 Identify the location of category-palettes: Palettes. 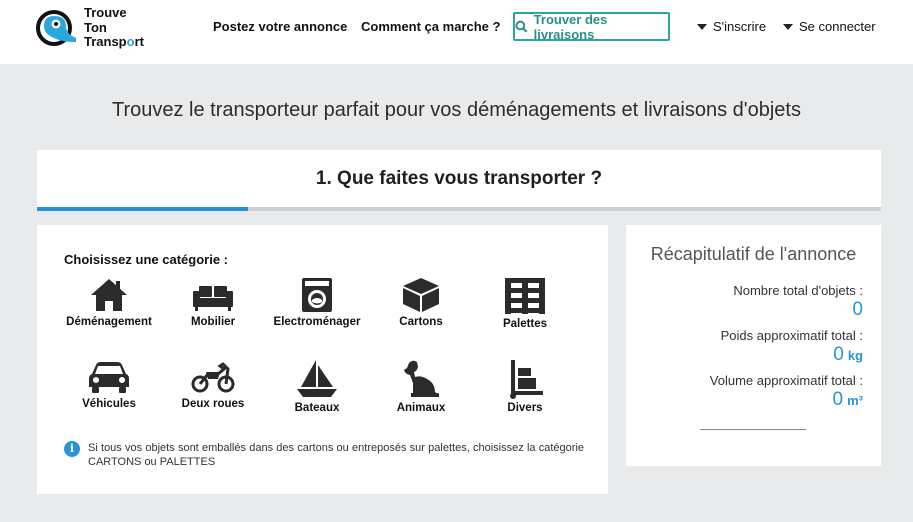
(525, 312).